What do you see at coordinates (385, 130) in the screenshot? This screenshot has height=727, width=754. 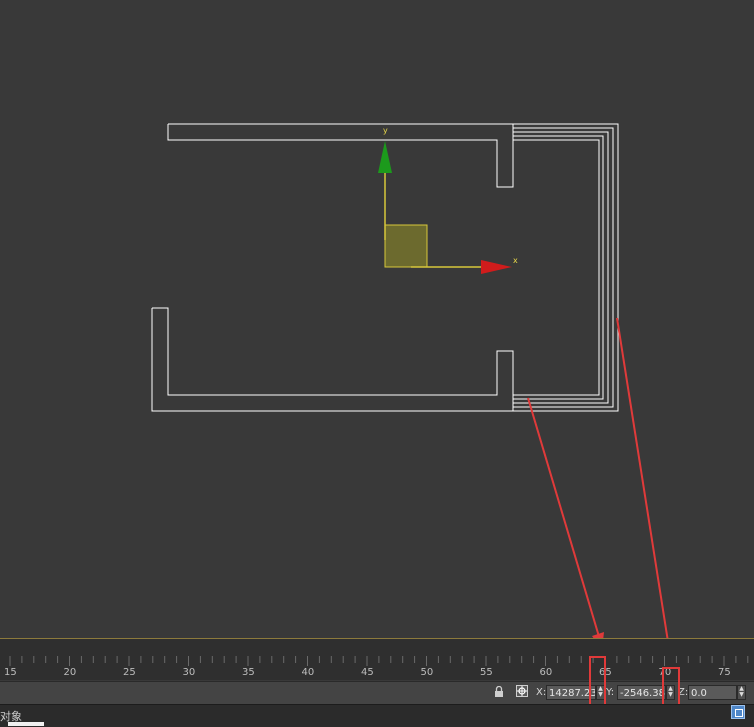 I see `gizmo-y-label: y` at bounding box center [385, 130].